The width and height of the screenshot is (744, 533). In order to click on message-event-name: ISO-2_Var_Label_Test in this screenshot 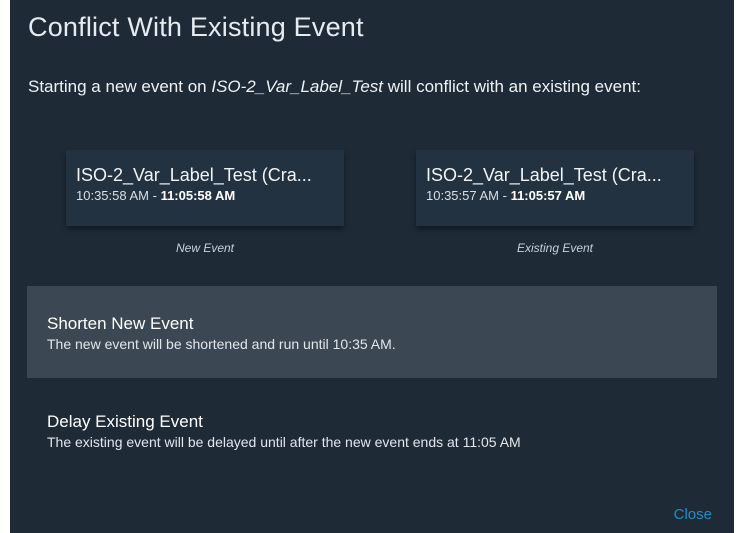, I will do `click(297, 86)`.